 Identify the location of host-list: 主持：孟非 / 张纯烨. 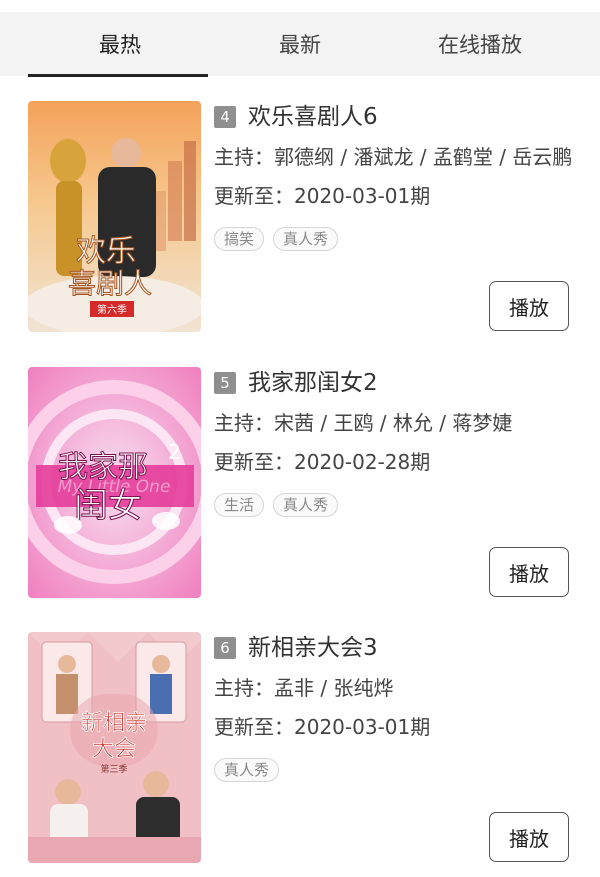
(304, 688).